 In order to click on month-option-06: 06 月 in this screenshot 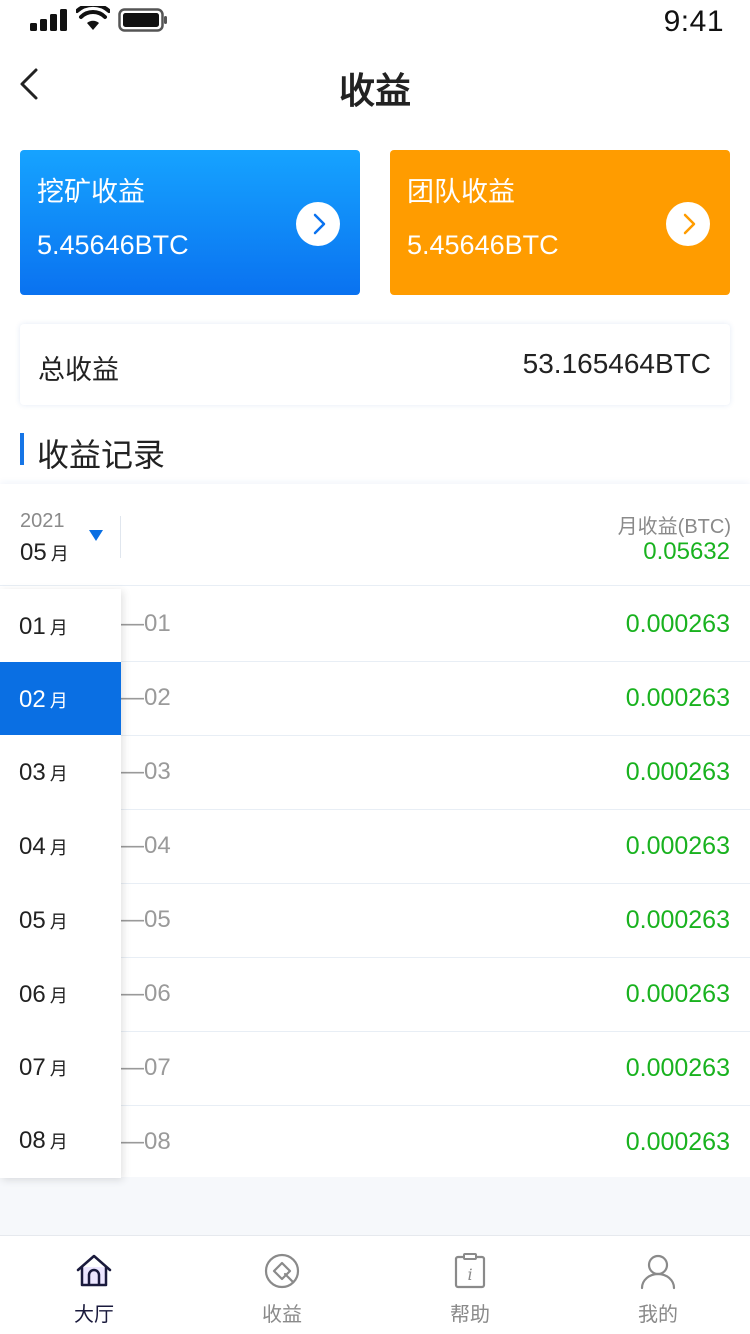, I will do `click(60, 993)`.